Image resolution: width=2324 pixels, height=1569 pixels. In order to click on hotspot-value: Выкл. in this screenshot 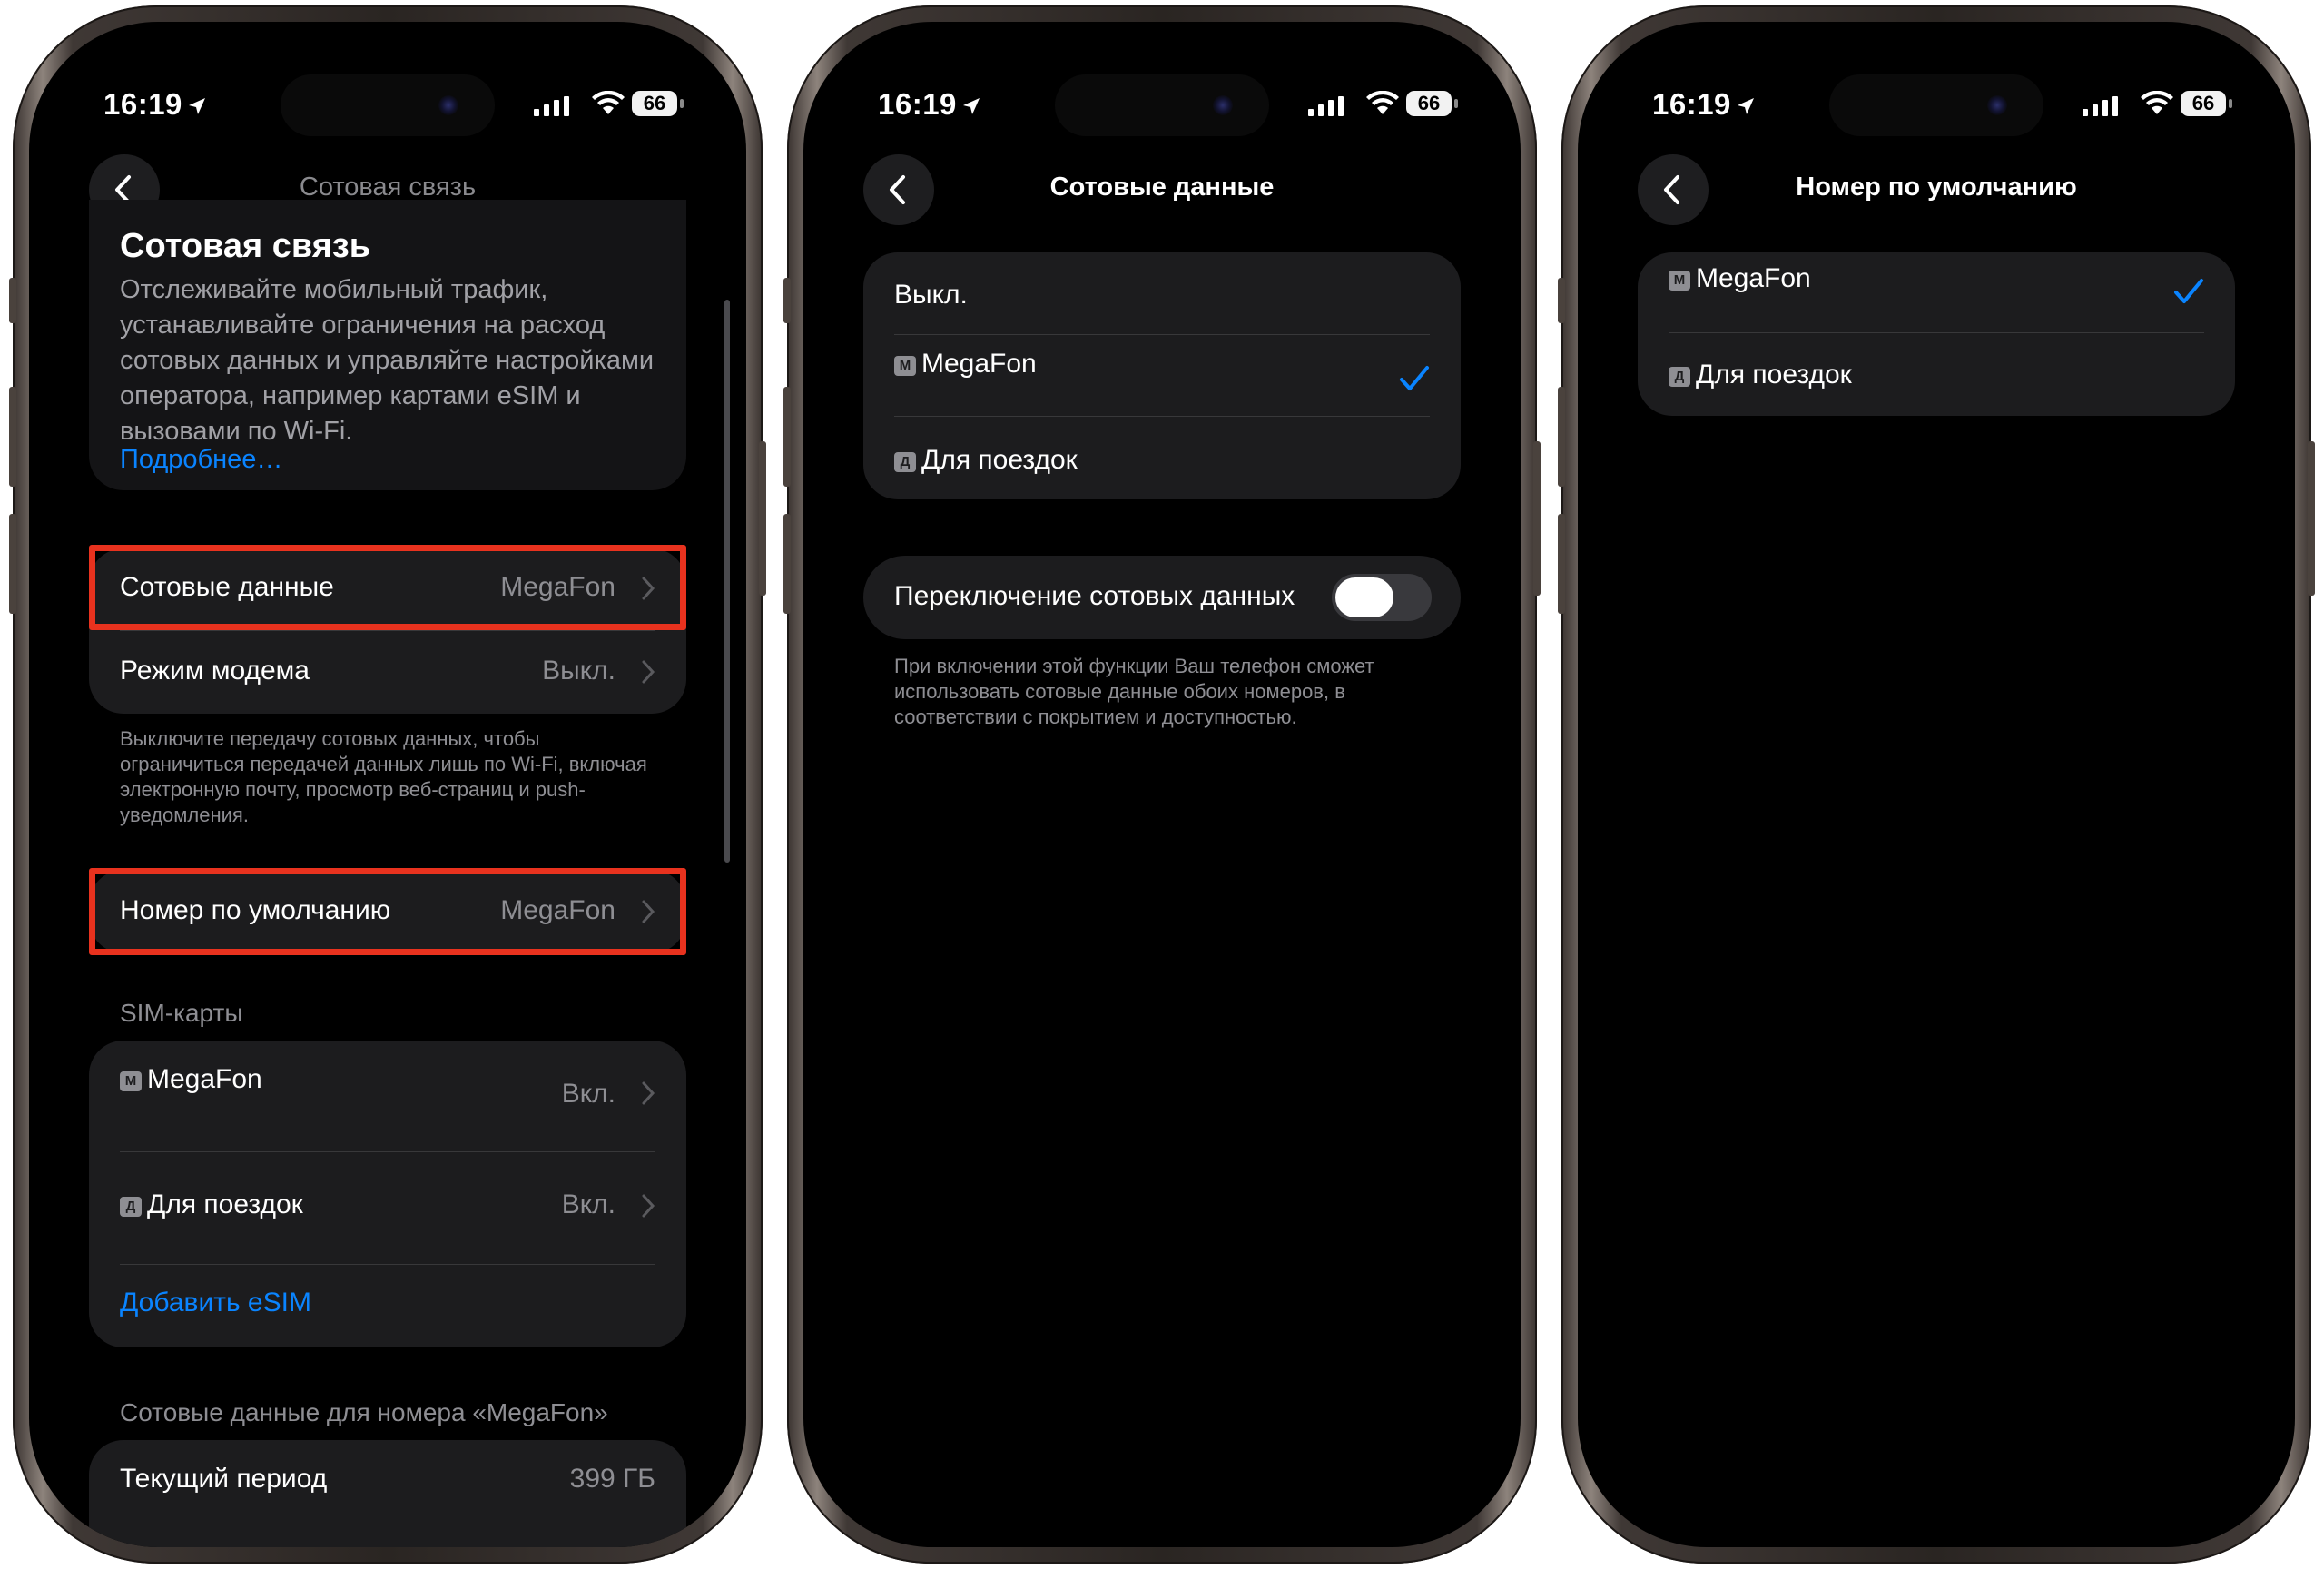, I will do `click(578, 671)`.